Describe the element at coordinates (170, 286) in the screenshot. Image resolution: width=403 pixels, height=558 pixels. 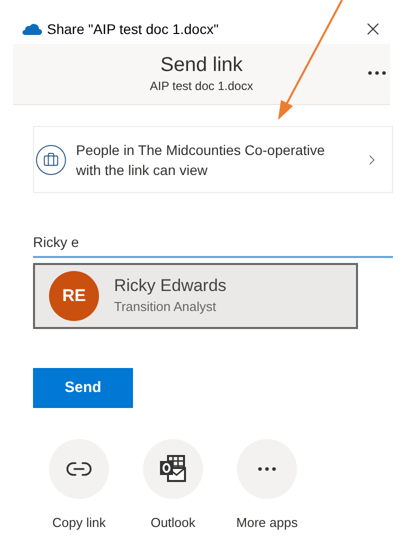
I see `contact-name: Ricky Edwards` at that location.